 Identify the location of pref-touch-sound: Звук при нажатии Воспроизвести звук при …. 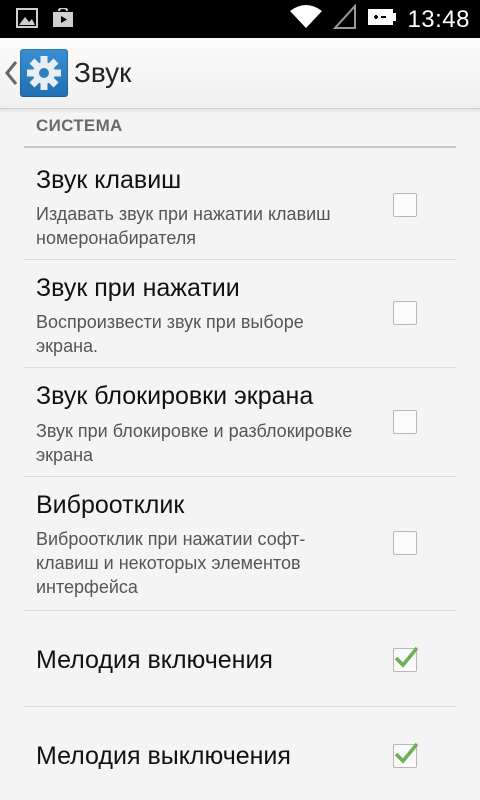
(240, 314).